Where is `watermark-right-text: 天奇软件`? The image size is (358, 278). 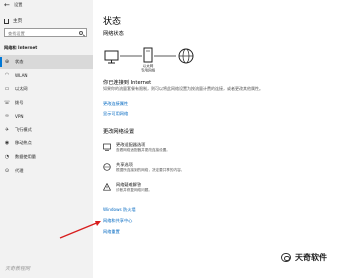 watermark-right-text: 天奇软件 is located at coordinates (311, 257).